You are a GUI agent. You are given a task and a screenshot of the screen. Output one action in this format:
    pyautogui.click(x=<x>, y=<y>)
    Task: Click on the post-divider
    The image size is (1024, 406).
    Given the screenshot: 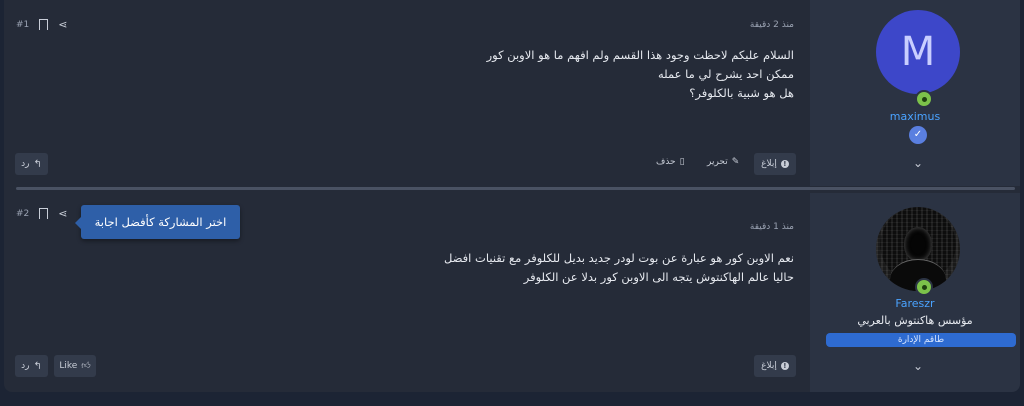 What is the action you would take?
    pyautogui.click(x=515, y=188)
    